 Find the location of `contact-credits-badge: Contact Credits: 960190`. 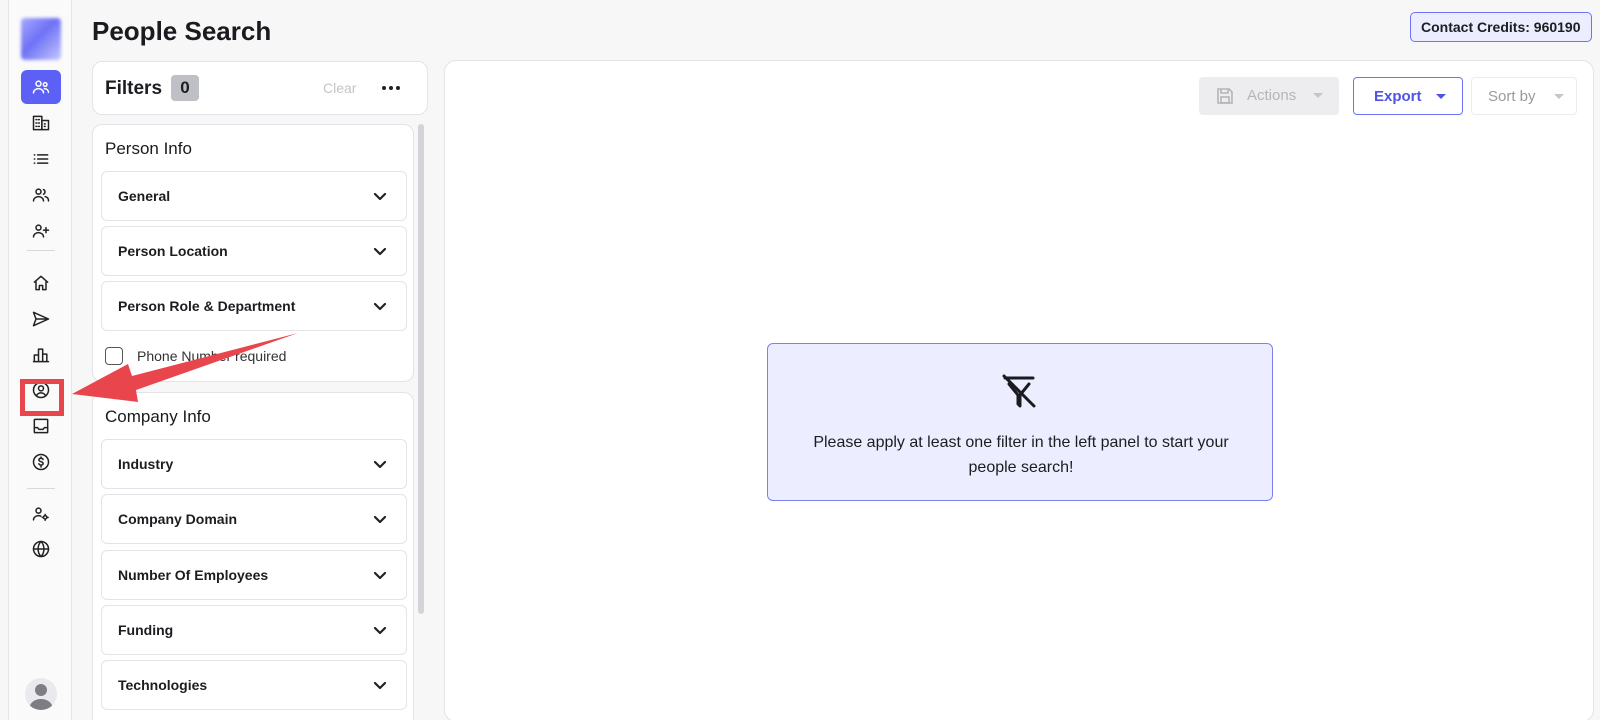

contact-credits-badge: Contact Credits: 960190 is located at coordinates (1501, 27).